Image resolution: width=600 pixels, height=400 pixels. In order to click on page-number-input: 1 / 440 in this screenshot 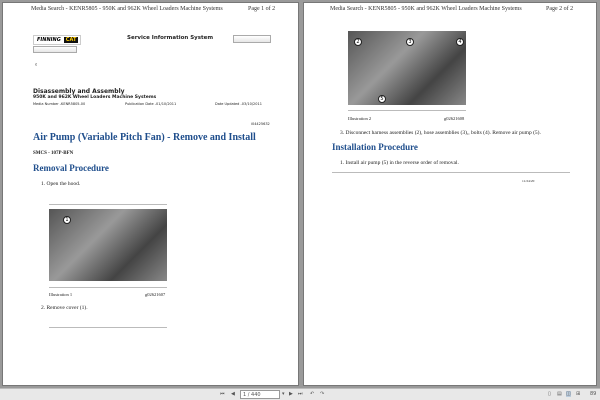, I will do `click(260, 394)`.